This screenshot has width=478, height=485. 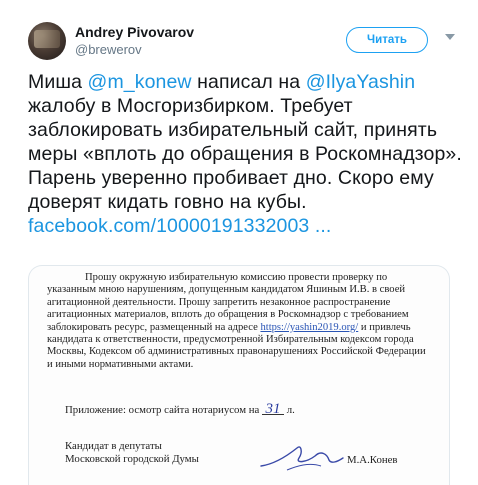 I want to click on signature-mark, so click(x=302, y=458).